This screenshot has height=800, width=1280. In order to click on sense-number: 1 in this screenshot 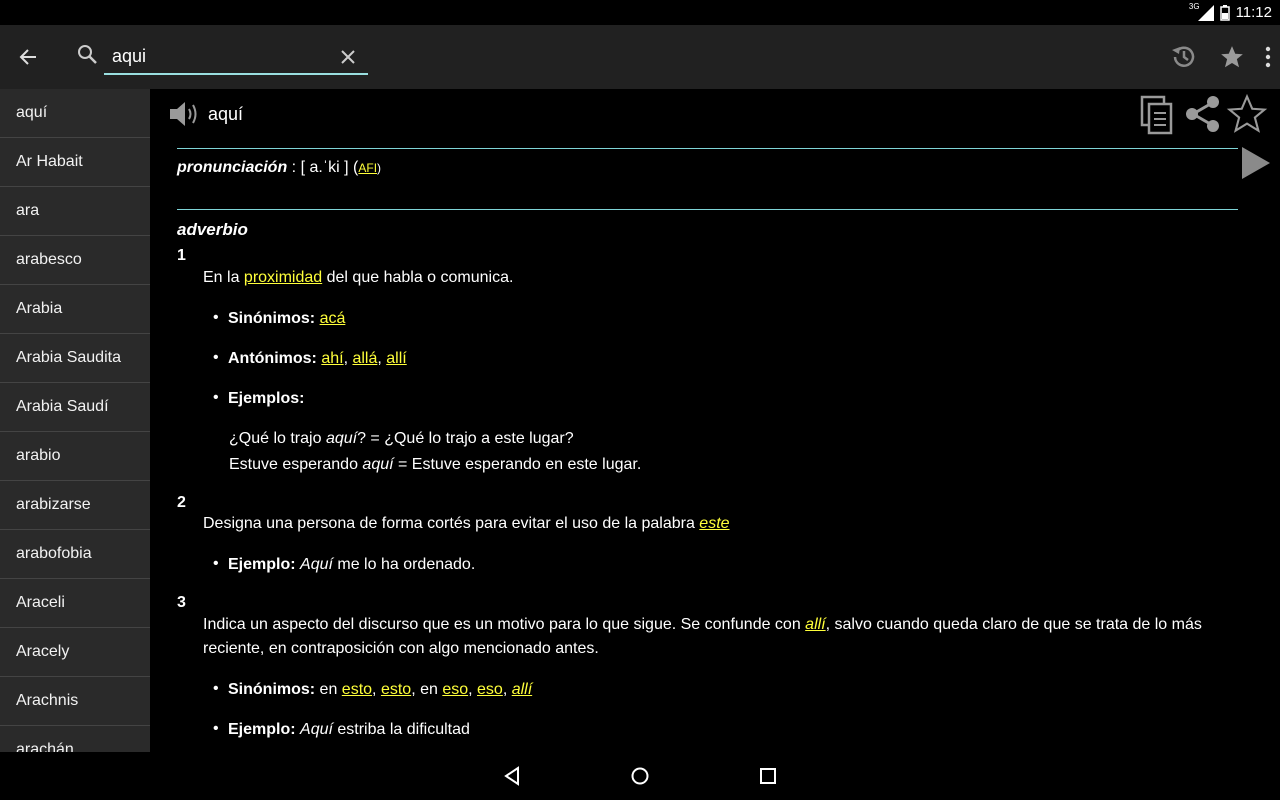, I will do `click(181, 255)`.